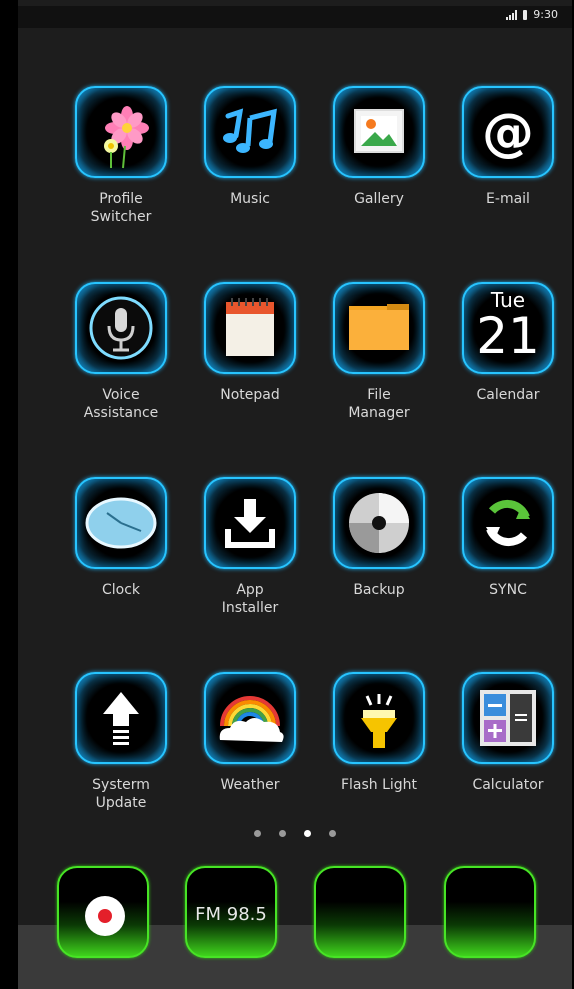  I want to click on app-app-installer: App Installer, so click(250, 547).